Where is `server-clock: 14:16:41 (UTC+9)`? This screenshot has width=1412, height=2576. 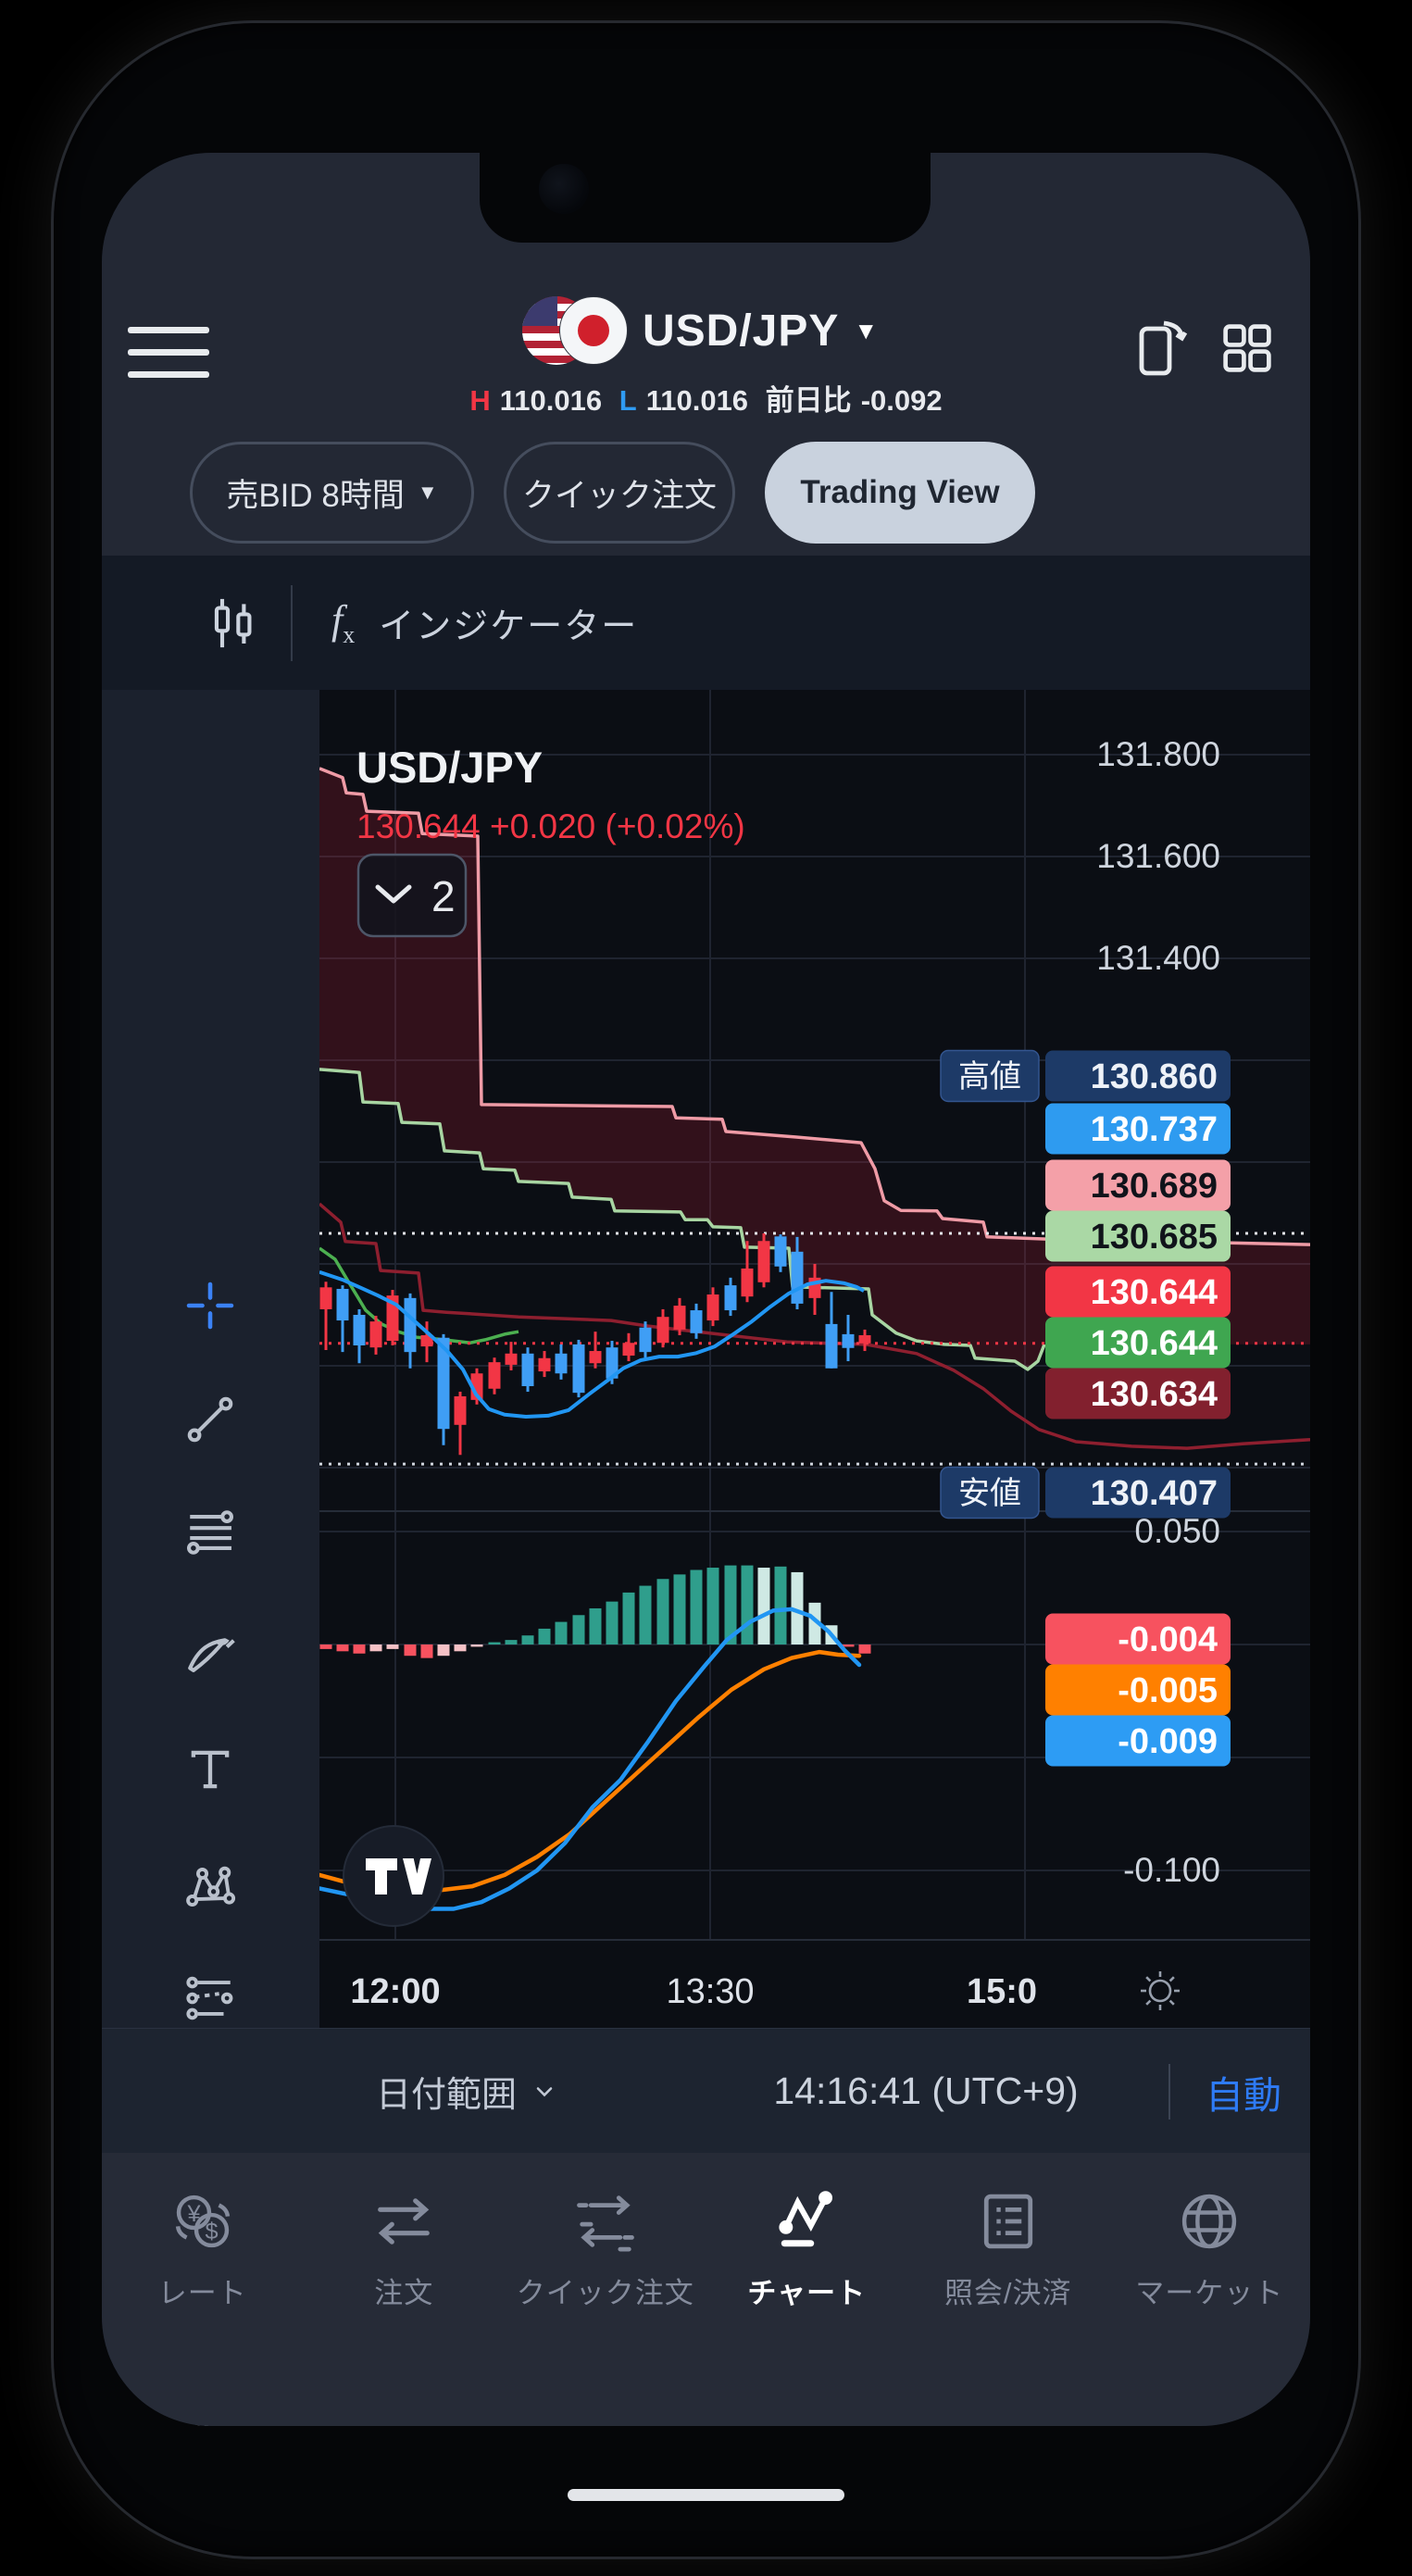 server-clock: 14:16:41 (UTC+9) is located at coordinates (926, 2091).